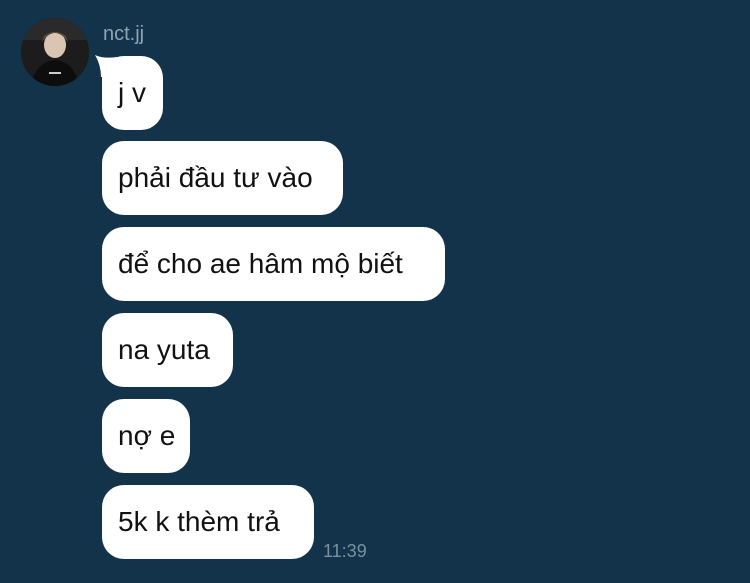  I want to click on message-bubble-4: na yuta, so click(167, 350).